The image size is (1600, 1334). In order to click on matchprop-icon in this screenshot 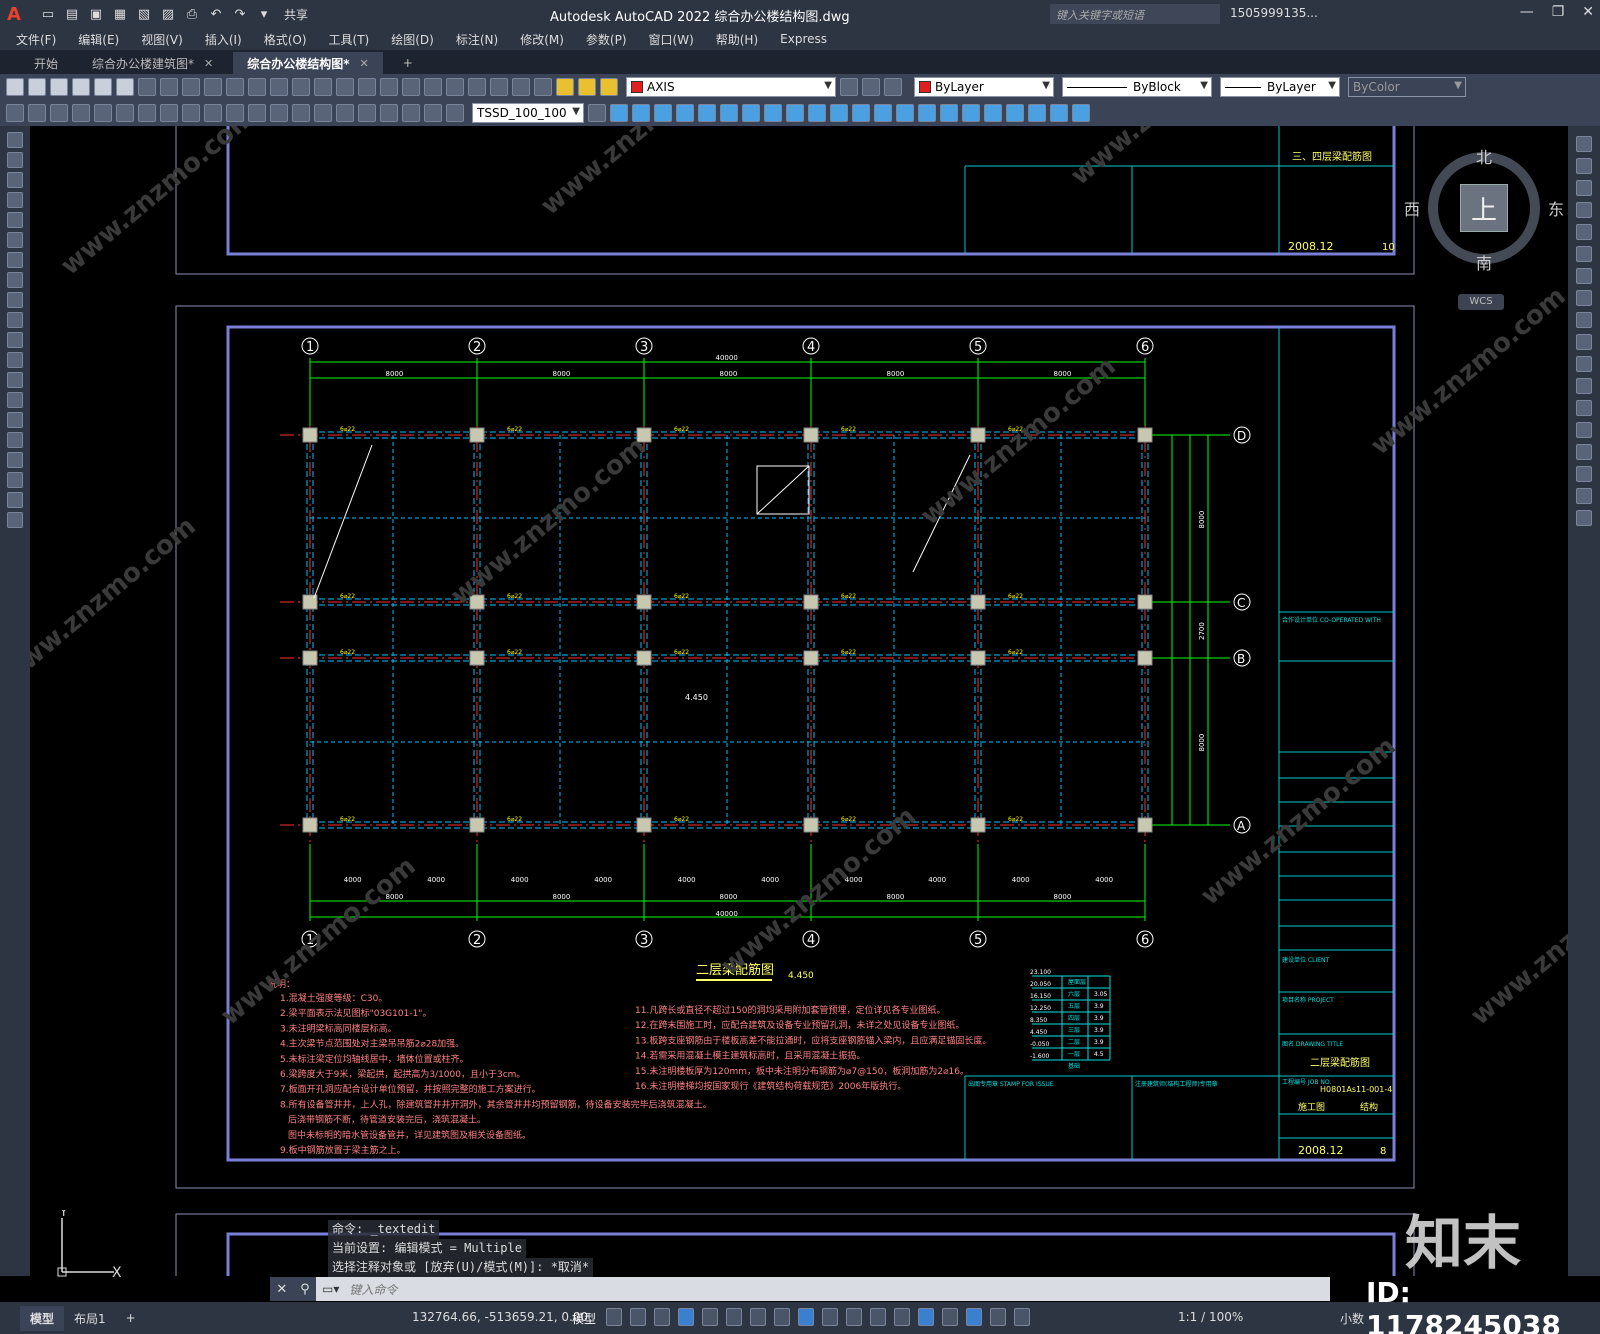, I will do `click(213, 87)`.